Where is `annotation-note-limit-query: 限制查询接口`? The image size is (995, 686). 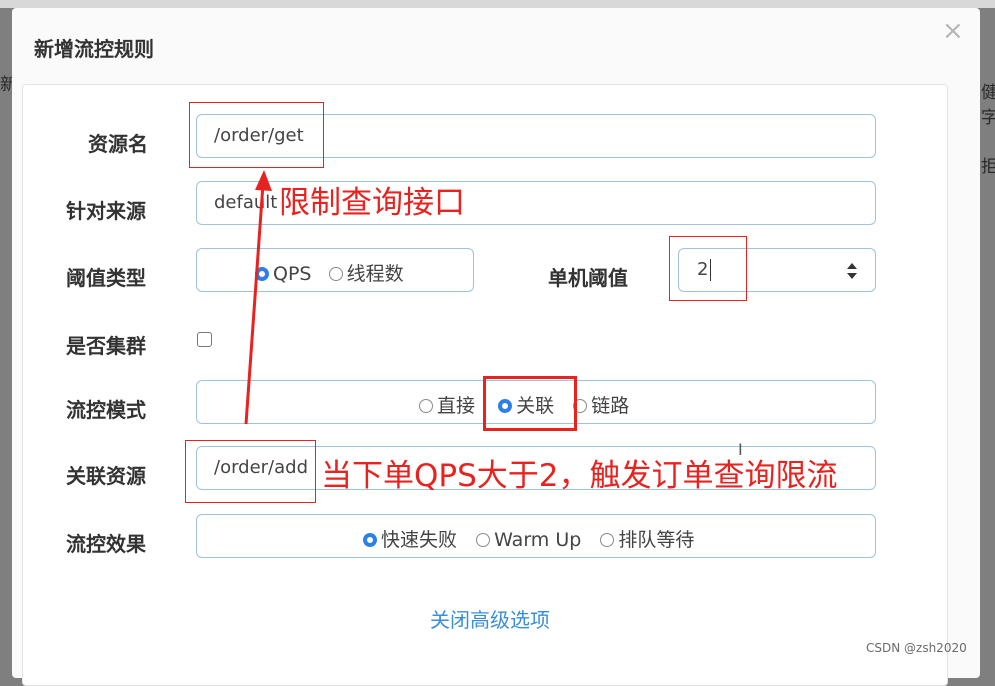 annotation-note-limit-query: 限制查询接口 is located at coordinates (372, 203).